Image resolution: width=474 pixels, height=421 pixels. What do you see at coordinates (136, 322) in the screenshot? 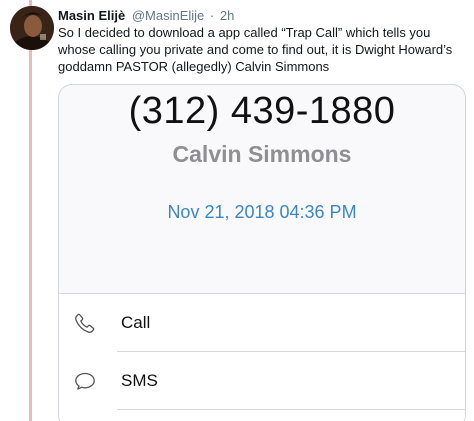
I see `call-label: Call` at bounding box center [136, 322].